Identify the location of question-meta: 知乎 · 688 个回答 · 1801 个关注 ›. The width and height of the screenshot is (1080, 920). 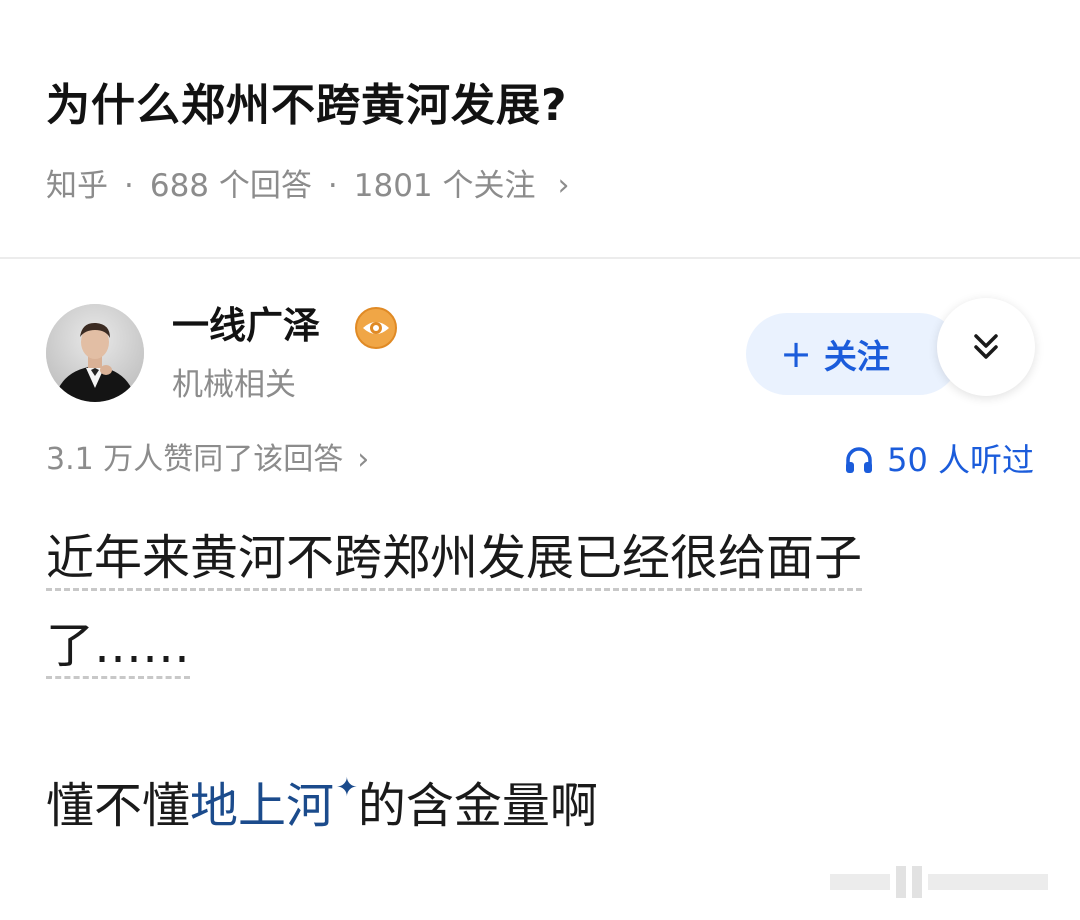
(308, 186).